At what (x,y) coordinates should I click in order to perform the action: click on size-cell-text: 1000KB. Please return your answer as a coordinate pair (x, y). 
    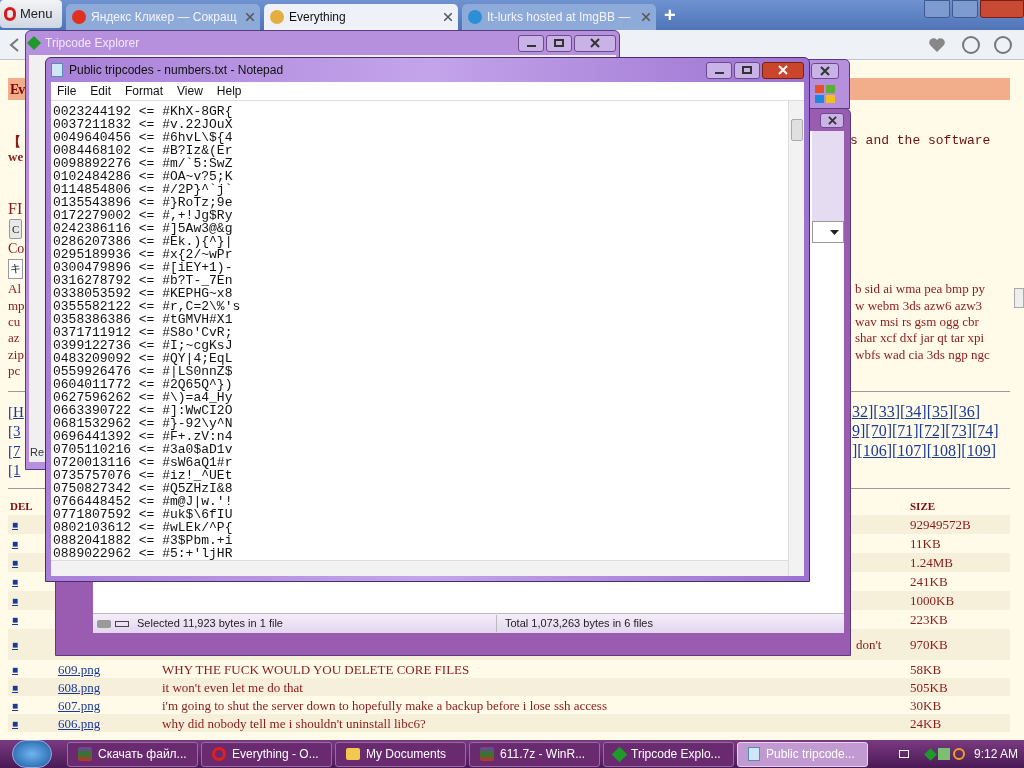
    Looking at the image, I should click on (933, 600).